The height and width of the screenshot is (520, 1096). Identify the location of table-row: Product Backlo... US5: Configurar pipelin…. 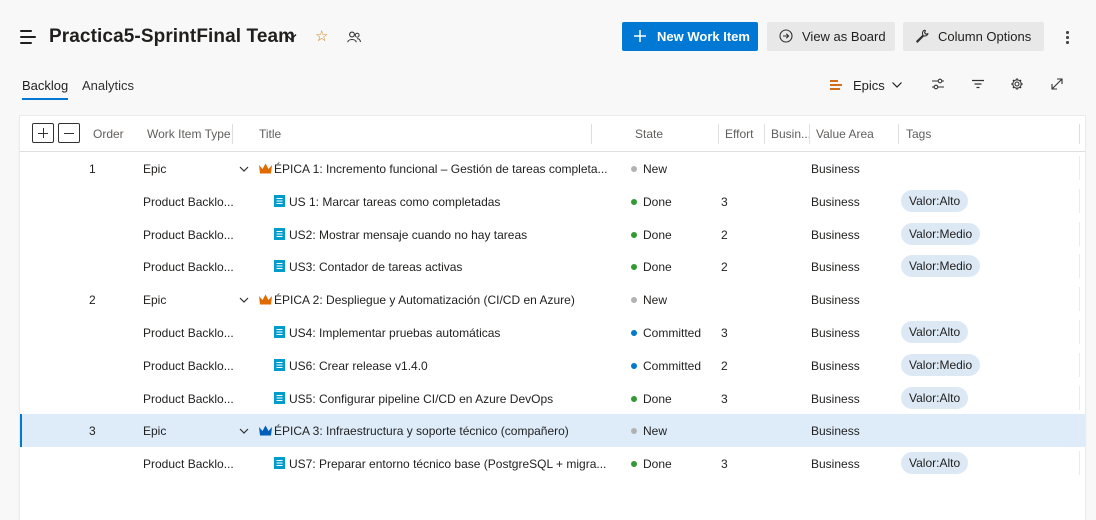
(552, 398).